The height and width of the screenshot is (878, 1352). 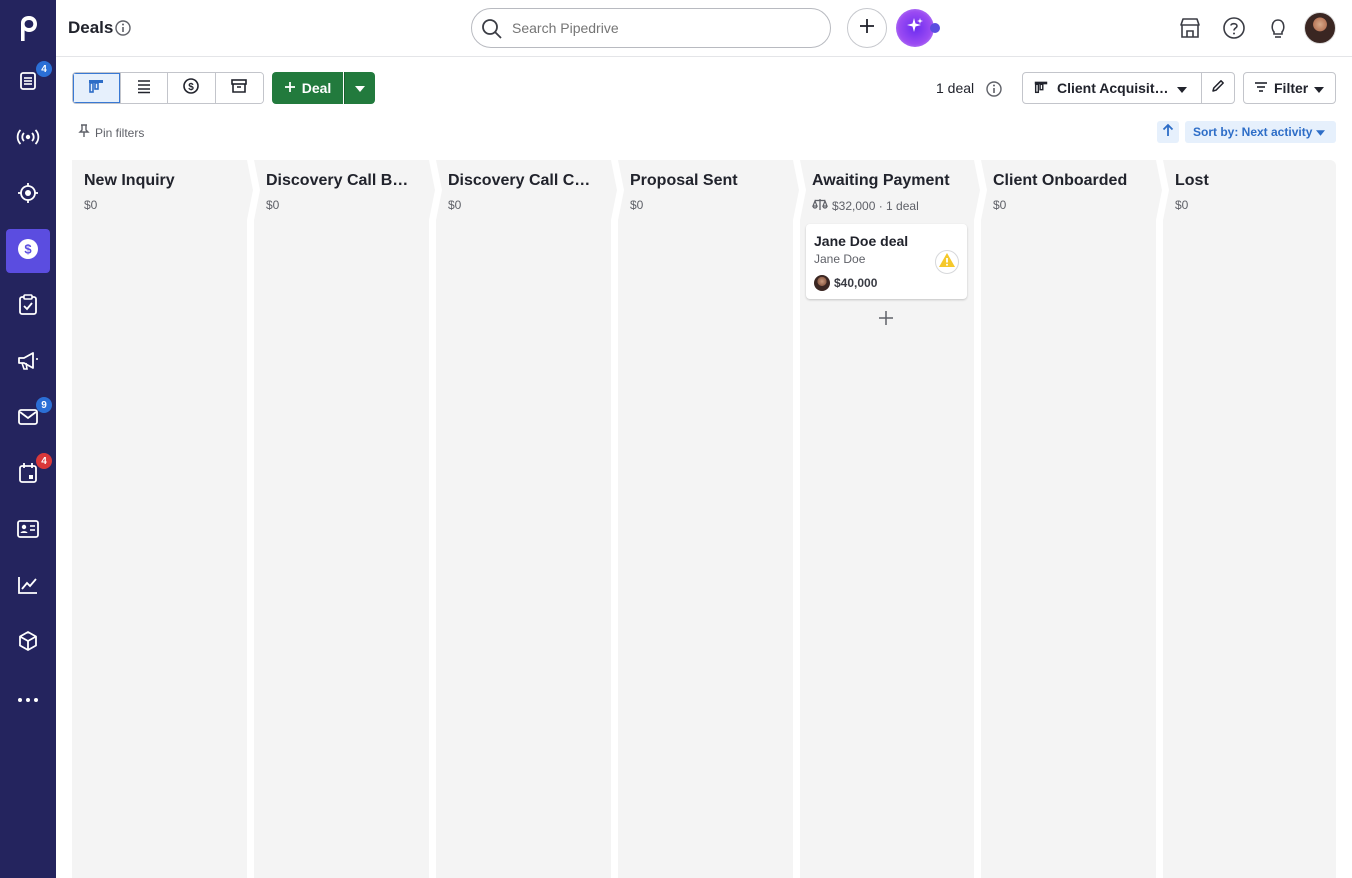 I want to click on search-box, so click(x=651, y=28).